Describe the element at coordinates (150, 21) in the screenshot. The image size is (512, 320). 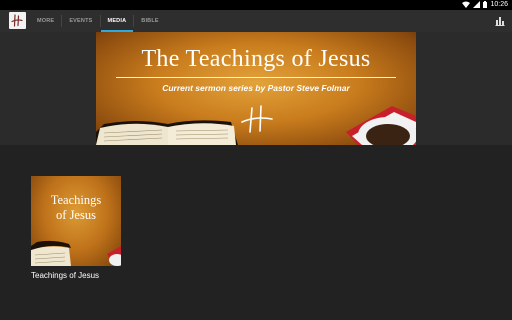
I see `tab-bible: BIBLE` at that location.